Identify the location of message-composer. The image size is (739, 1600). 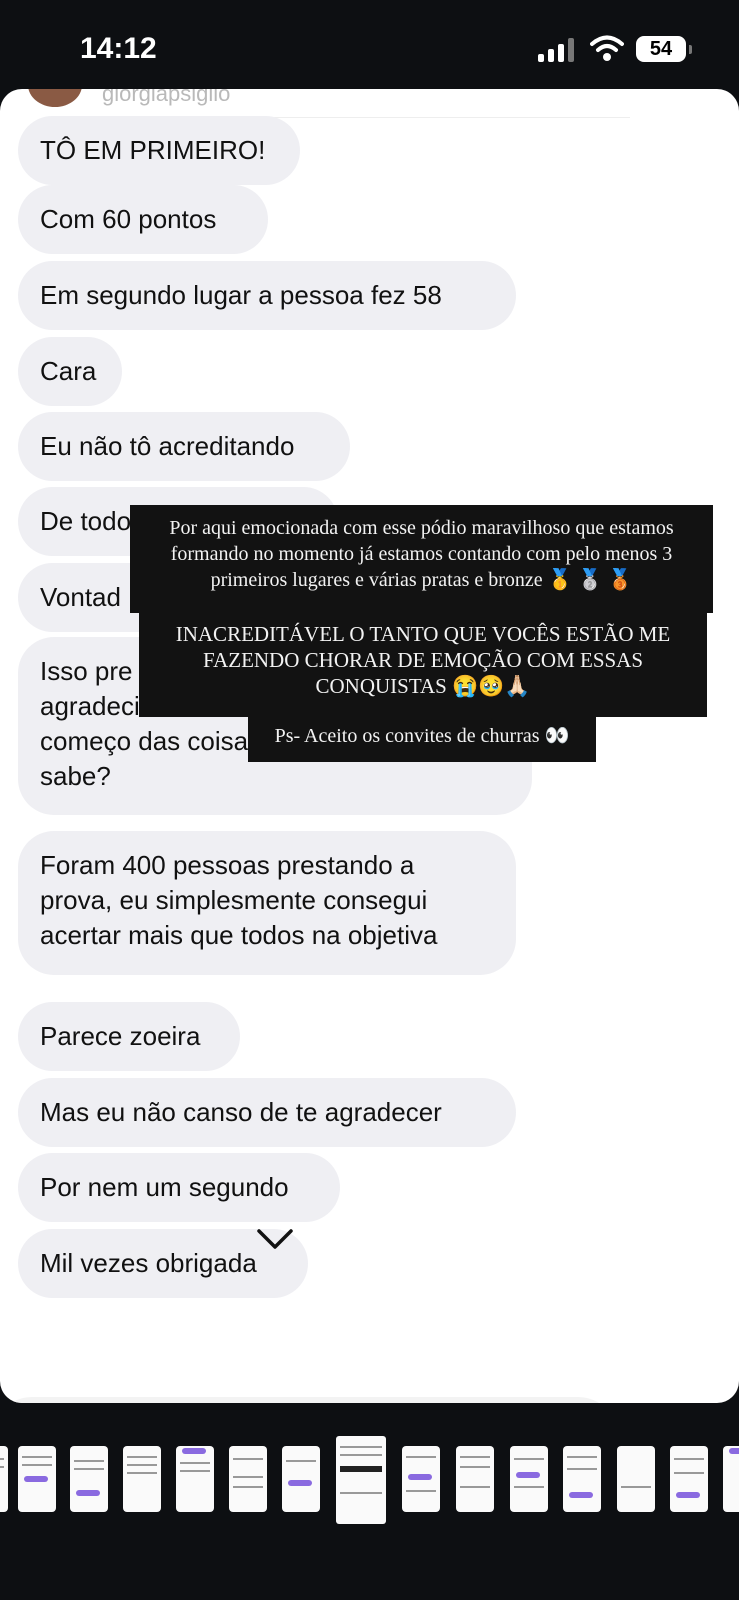
(309, 1400).